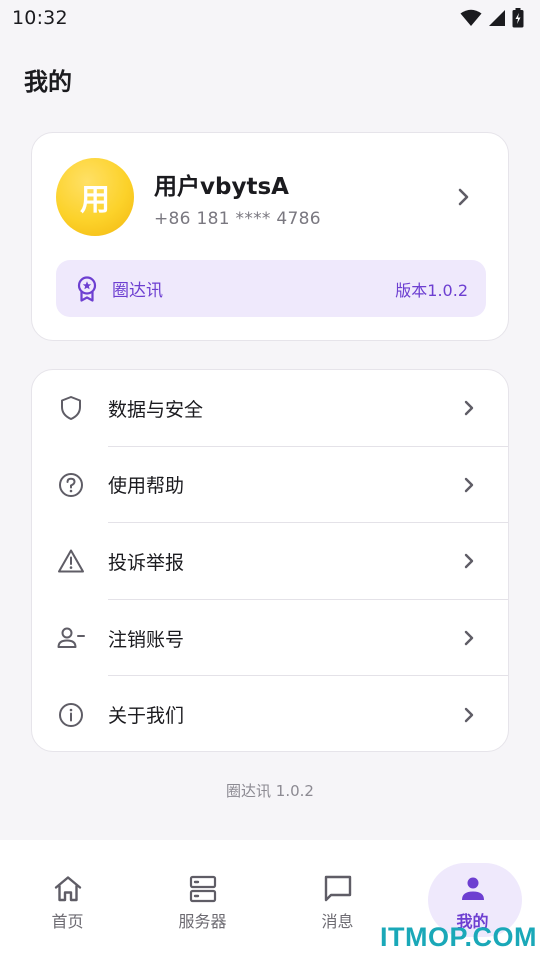 This screenshot has height=960, width=540. What do you see at coordinates (221, 187) in the screenshot?
I see `user-name: 用户vbytsA` at bounding box center [221, 187].